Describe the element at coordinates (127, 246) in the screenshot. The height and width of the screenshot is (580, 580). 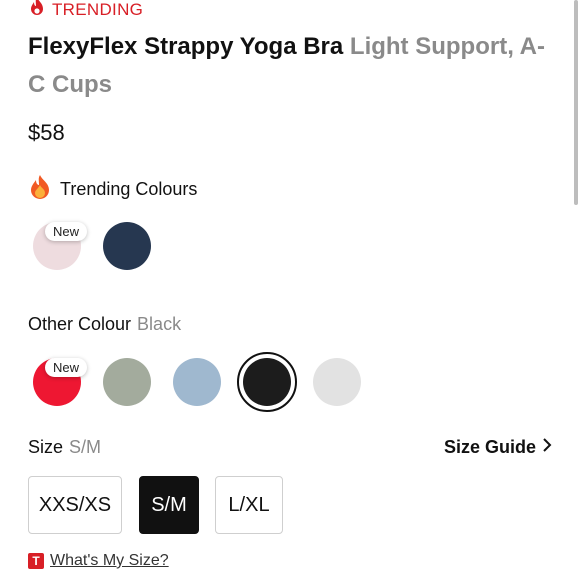
I see `swatch-navy` at that location.